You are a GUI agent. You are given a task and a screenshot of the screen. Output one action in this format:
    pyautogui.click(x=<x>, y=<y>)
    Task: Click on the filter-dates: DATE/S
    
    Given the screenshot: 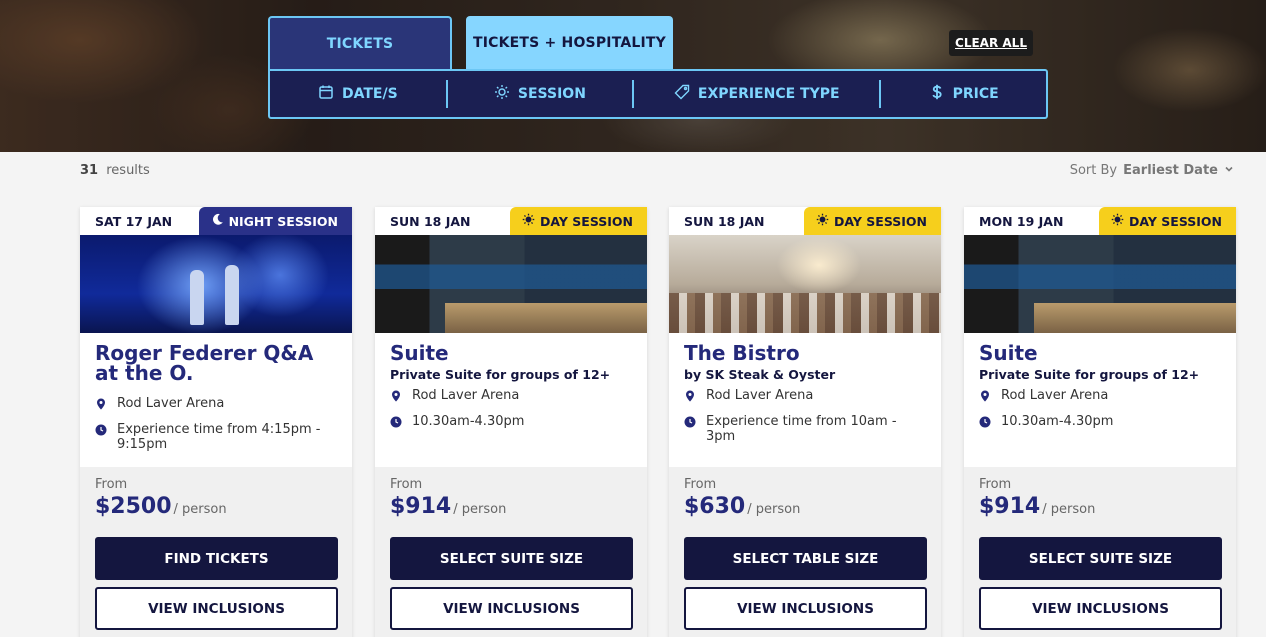 What is the action you would take?
    pyautogui.click(x=358, y=94)
    